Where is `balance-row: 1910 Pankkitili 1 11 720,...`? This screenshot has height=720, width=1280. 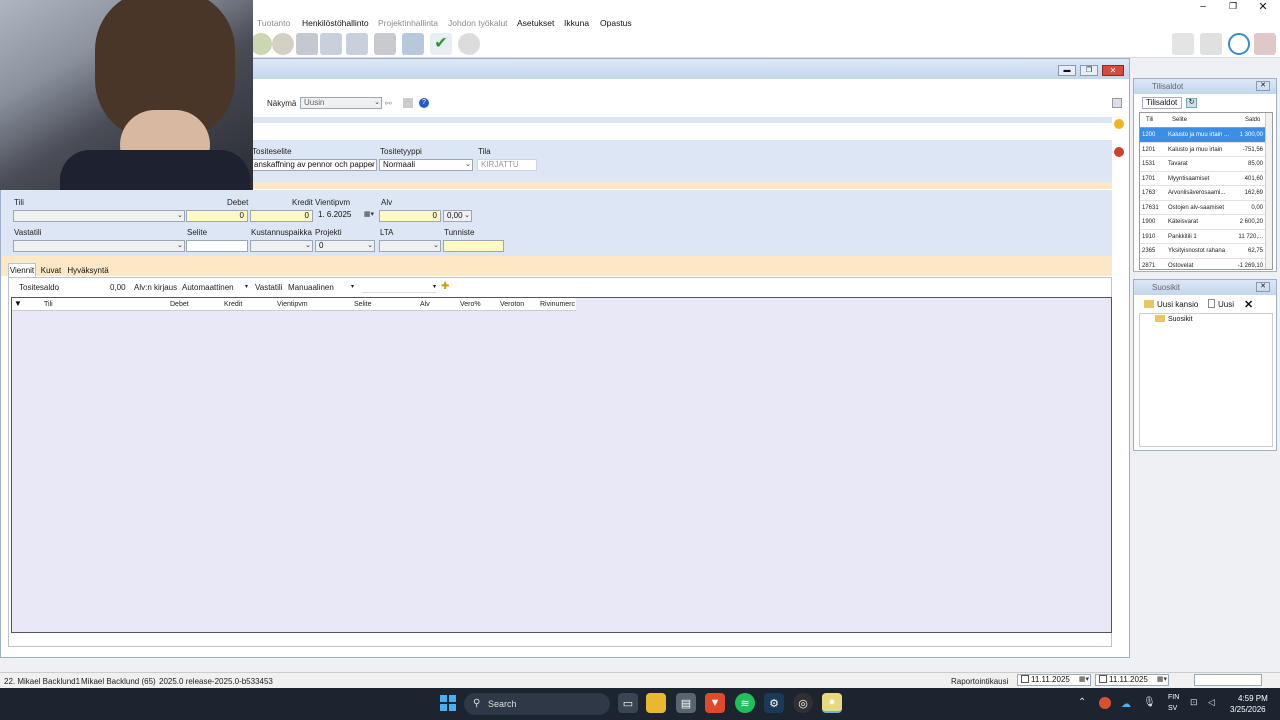 balance-row: 1910 Pankkitili 1 11 720,... is located at coordinates (1202, 237).